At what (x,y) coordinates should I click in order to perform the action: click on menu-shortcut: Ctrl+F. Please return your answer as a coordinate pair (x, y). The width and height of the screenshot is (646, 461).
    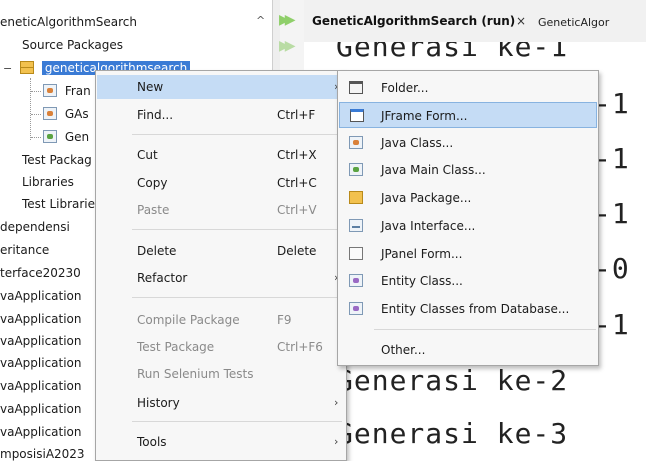
    Looking at the image, I should click on (296, 115).